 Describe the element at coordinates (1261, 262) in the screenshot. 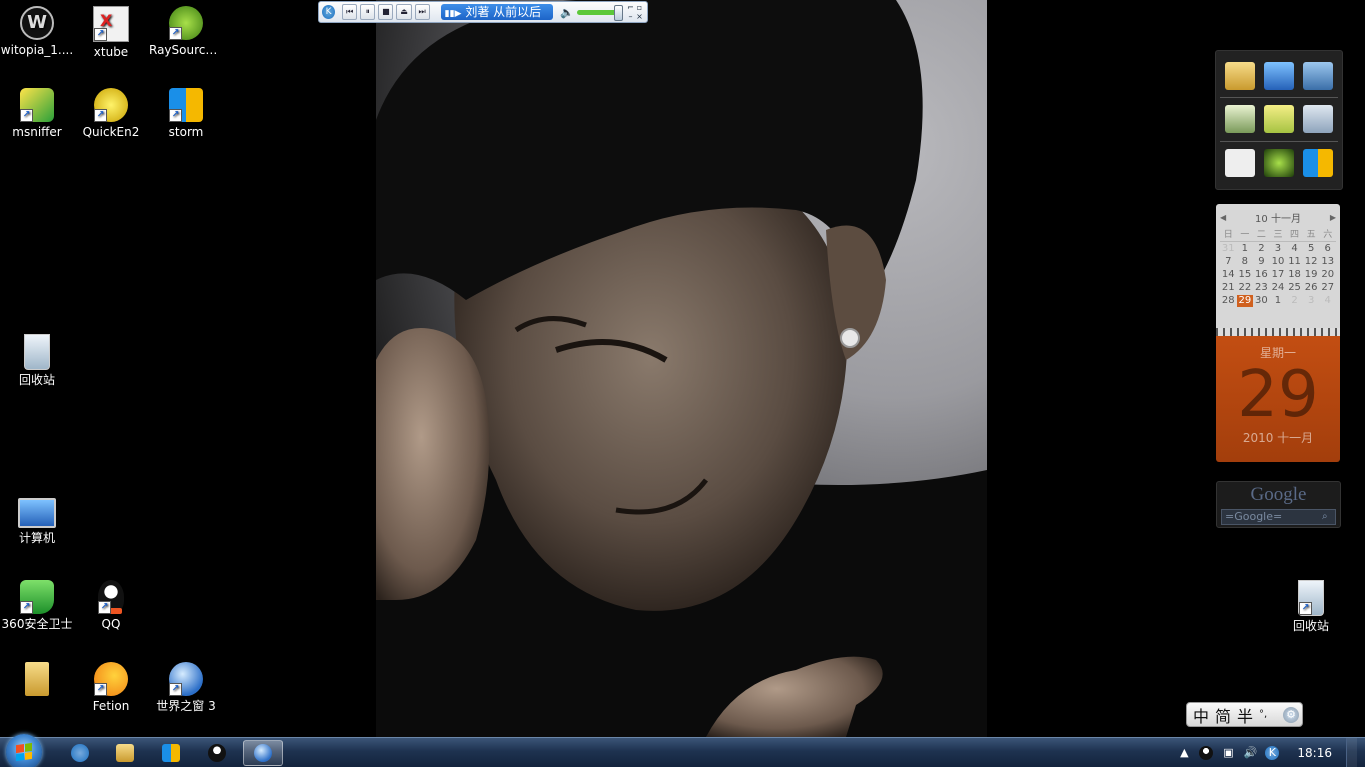

I see `calendar-day-cell: 9` at that location.